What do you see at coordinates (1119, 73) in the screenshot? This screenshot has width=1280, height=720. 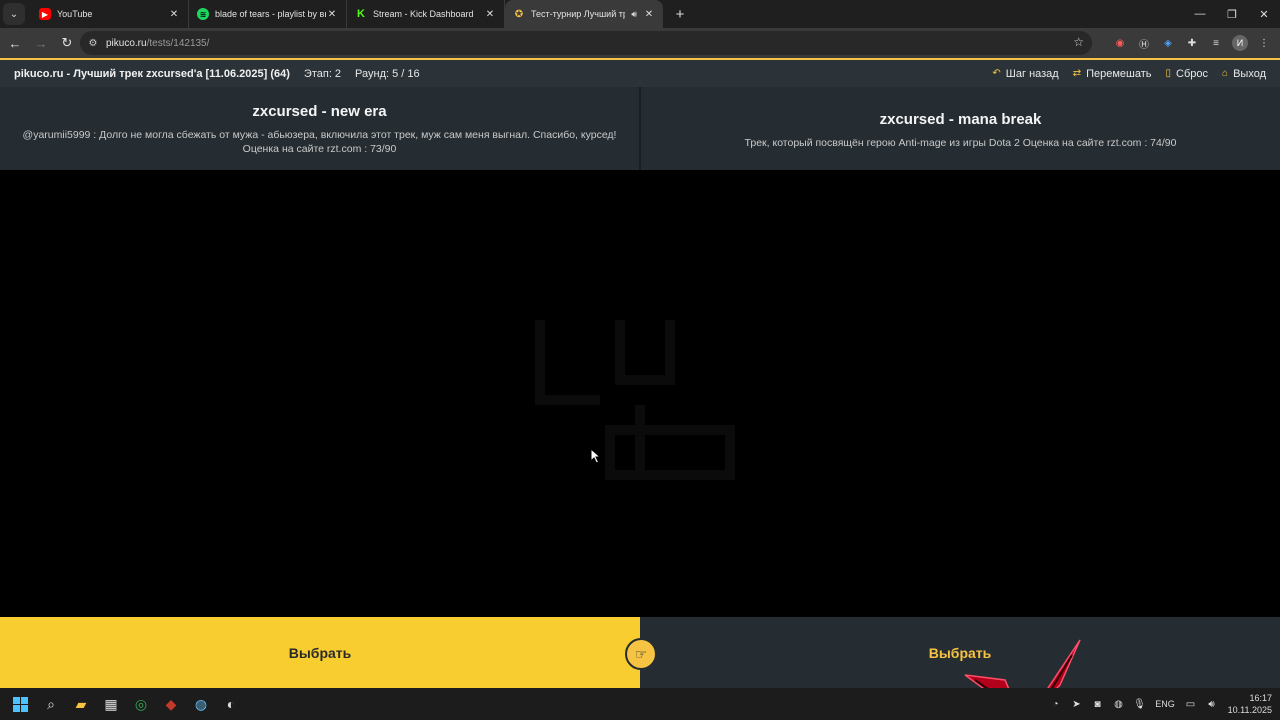 I see `shuffle-label: Перемешать` at bounding box center [1119, 73].